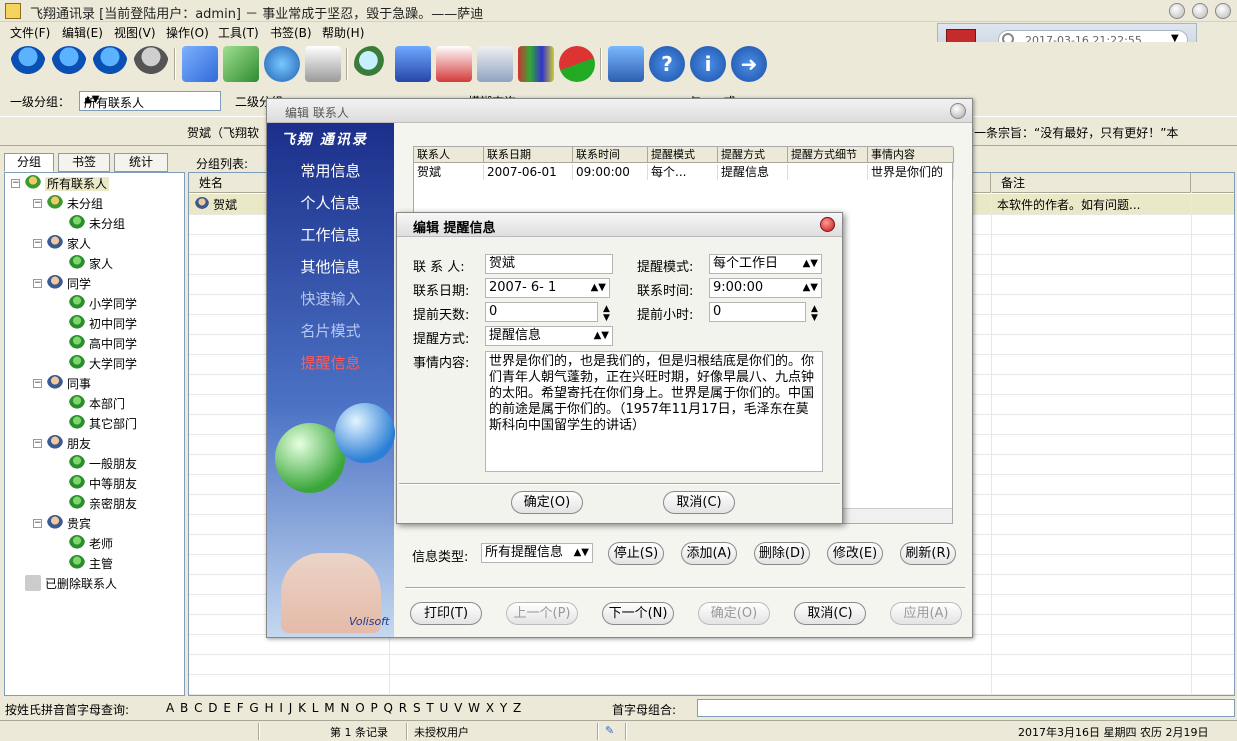  Describe the element at coordinates (91, 564) in the screenshot. I see `tree-item: 主管` at that location.